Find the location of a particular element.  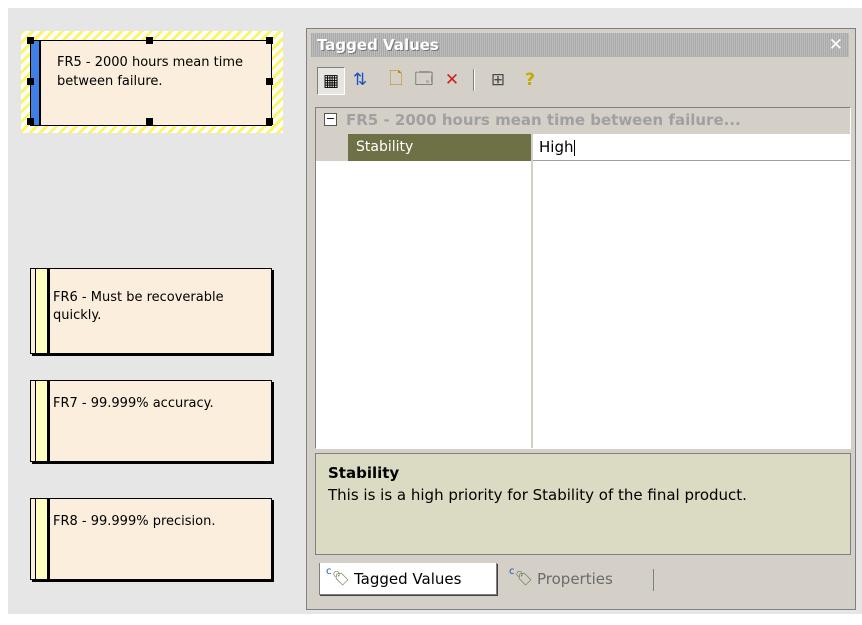

delete-icon: ✕ is located at coordinates (452, 80).